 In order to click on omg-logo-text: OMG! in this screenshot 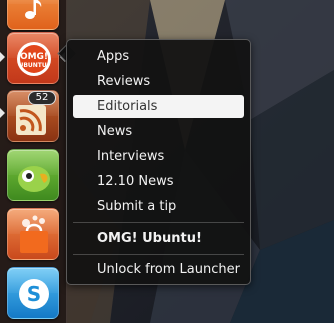, I will do `click(34, 57)`.